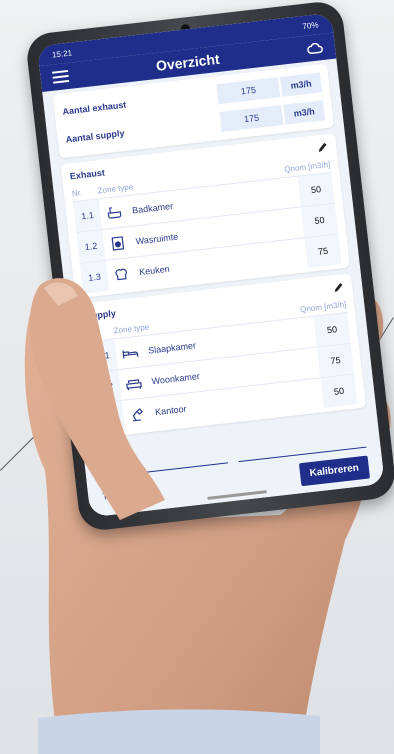 The height and width of the screenshot is (754, 394). Describe the element at coordinates (97, 399) in the screenshot. I see `thumb` at that location.